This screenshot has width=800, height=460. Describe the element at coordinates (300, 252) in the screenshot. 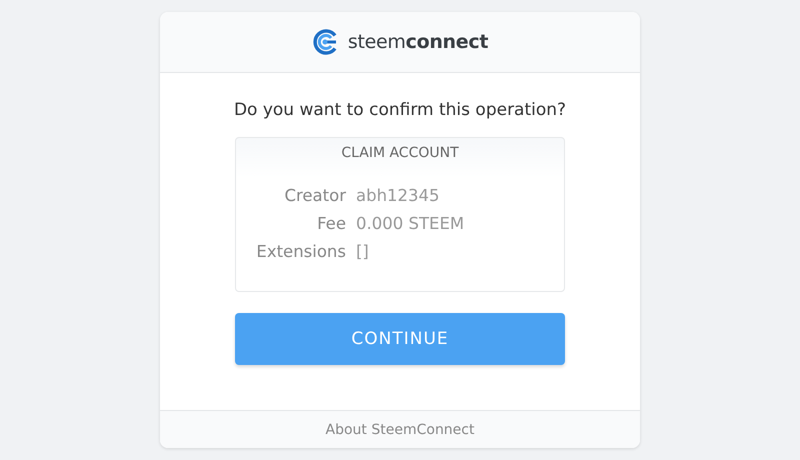

I see `field-label: Extensions` at that location.